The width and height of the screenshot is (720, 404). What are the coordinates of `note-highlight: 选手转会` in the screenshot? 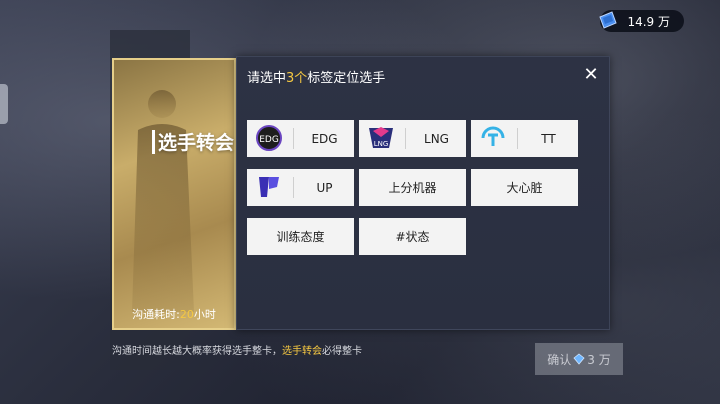 It's located at (302, 351).